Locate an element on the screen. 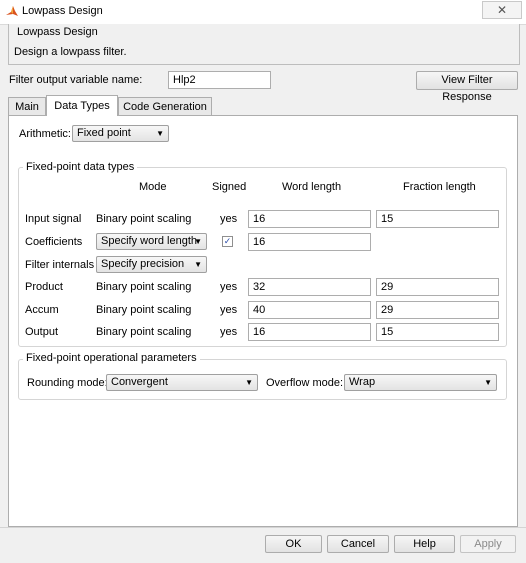 The image size is (526, 563). overflow-label: Overflow mode: is located at coordinates (305, 383).